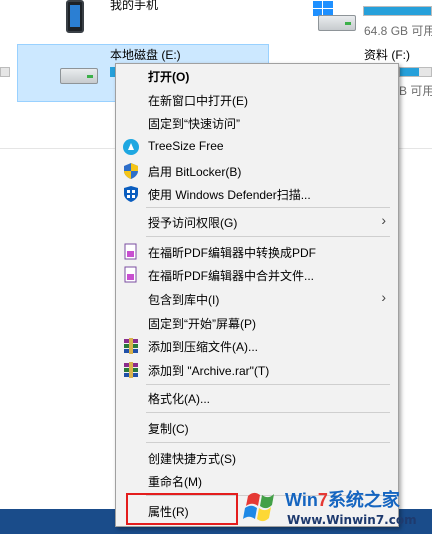 The image size is (432, 534). I want to click on defender-icon, so click(131, 194).